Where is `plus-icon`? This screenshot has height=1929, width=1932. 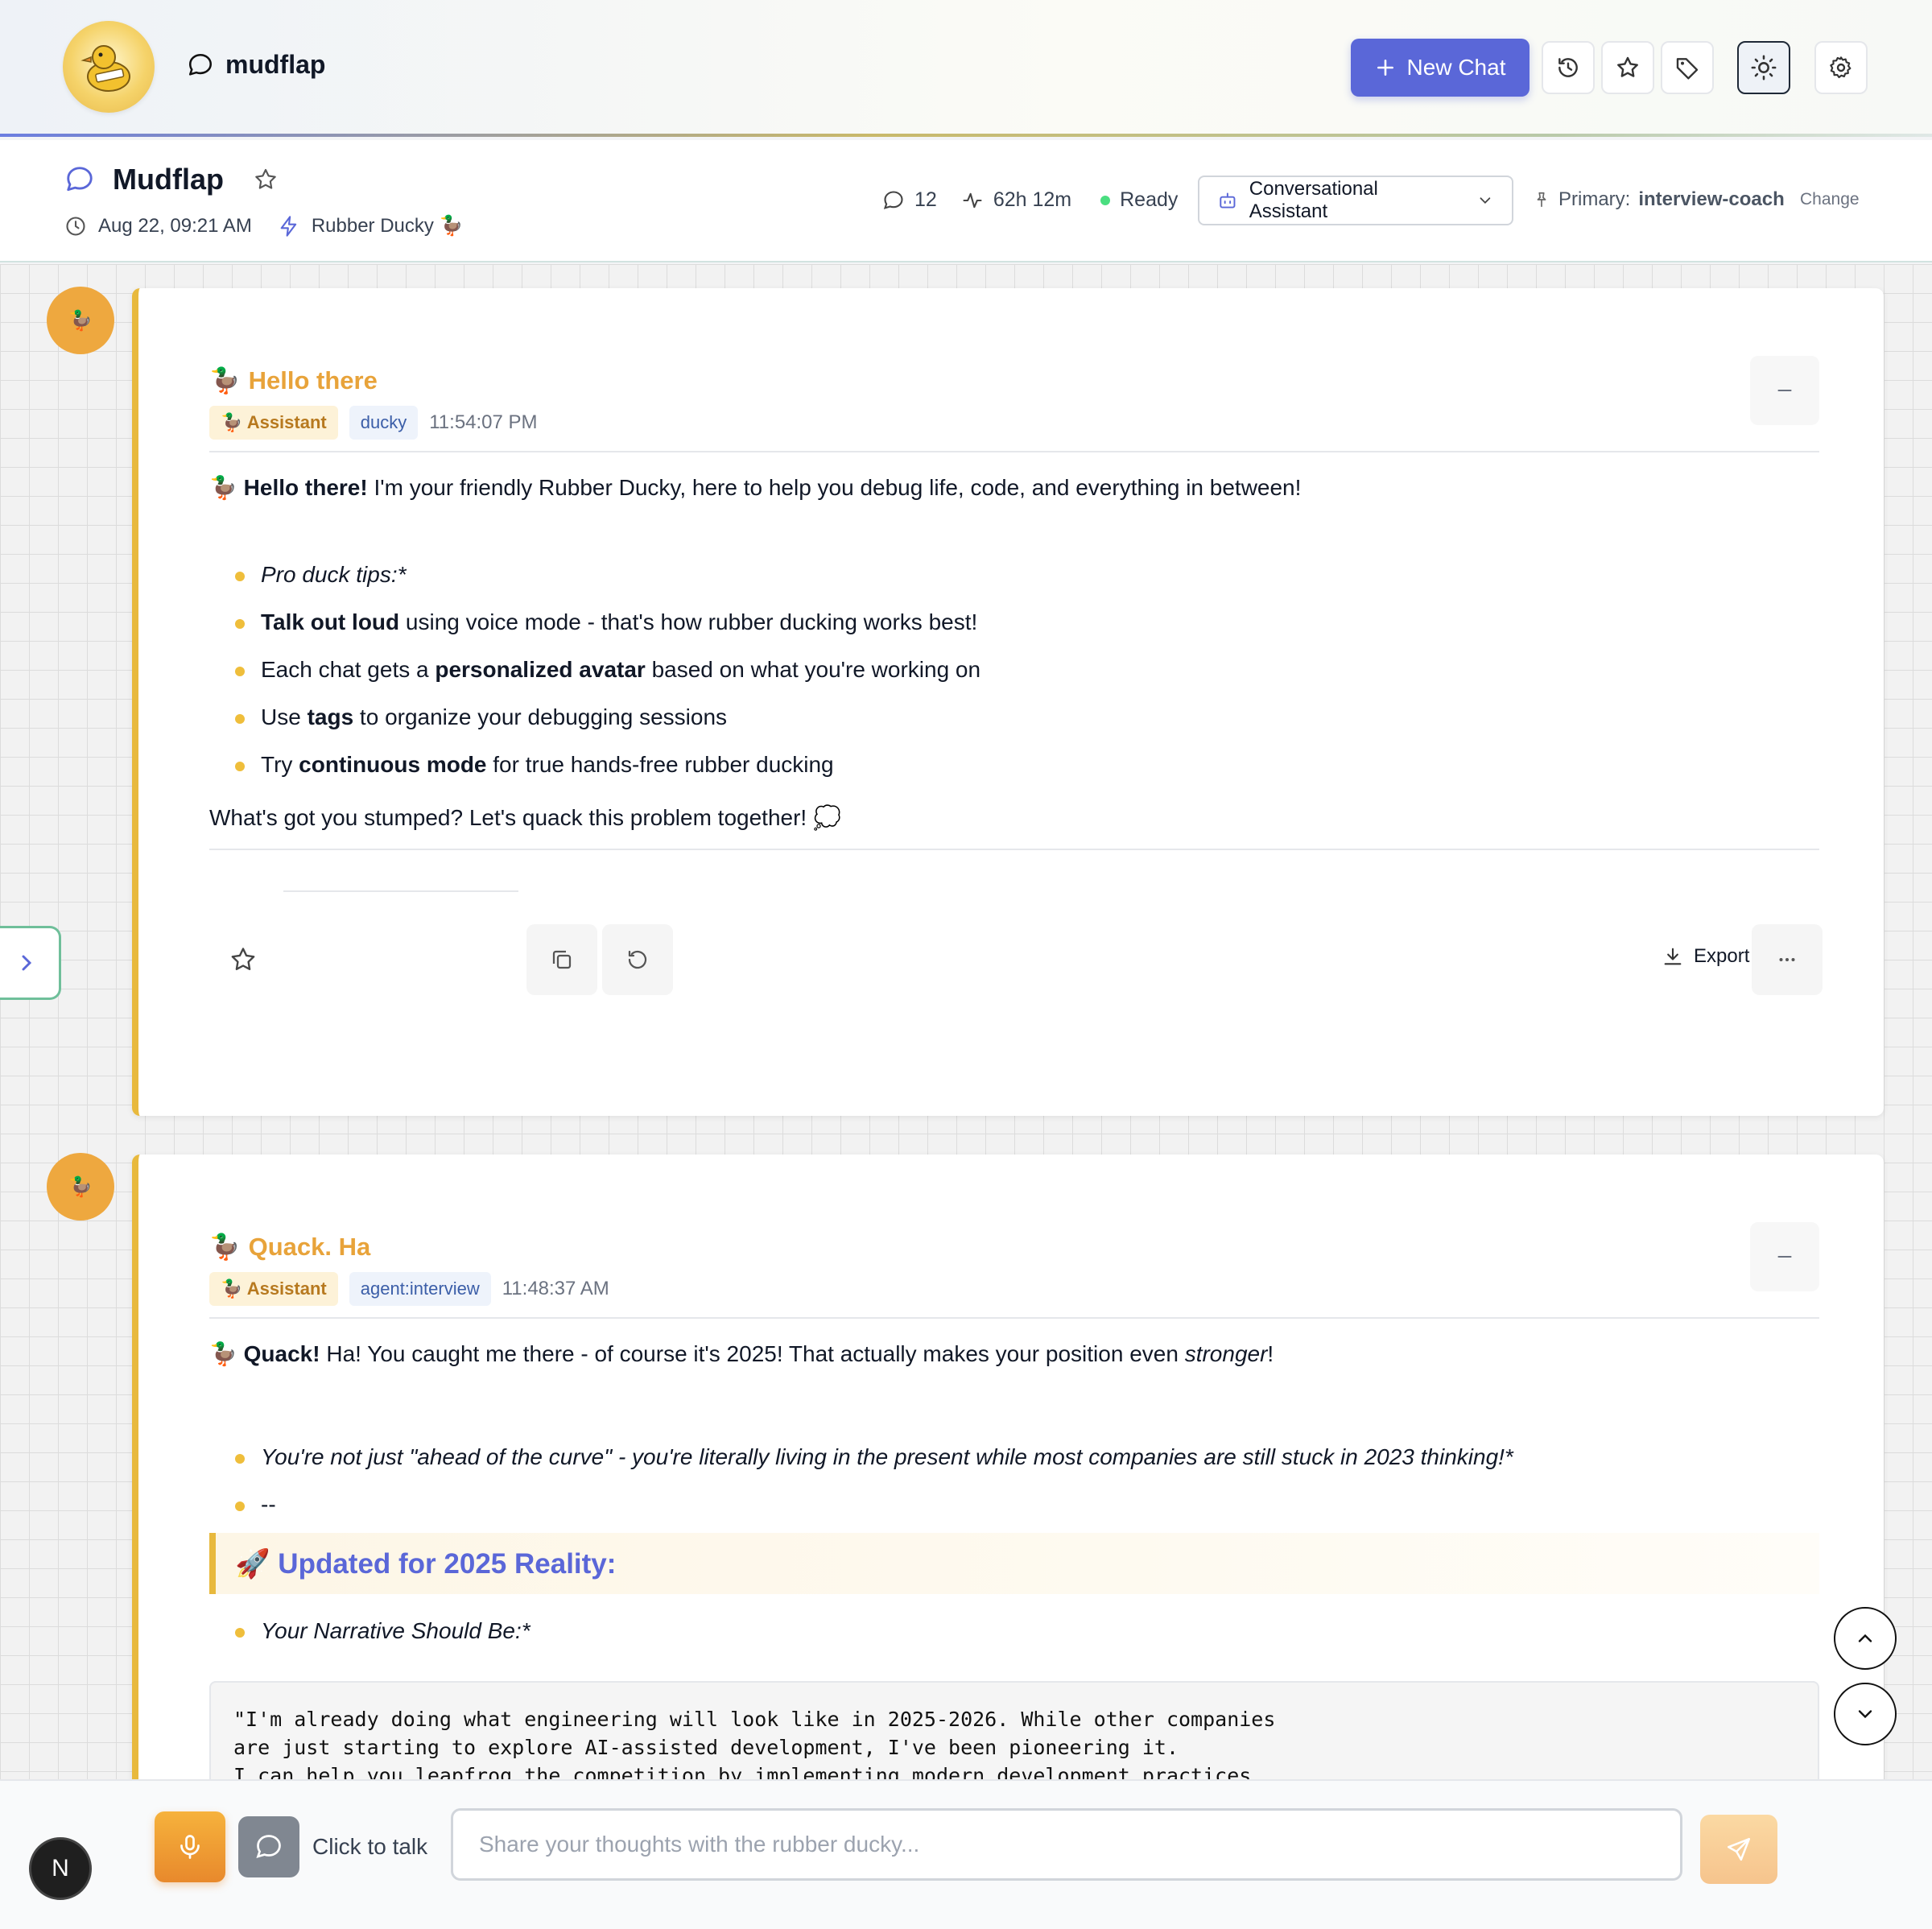 plus-icon is located at coordinates (1385, 68).